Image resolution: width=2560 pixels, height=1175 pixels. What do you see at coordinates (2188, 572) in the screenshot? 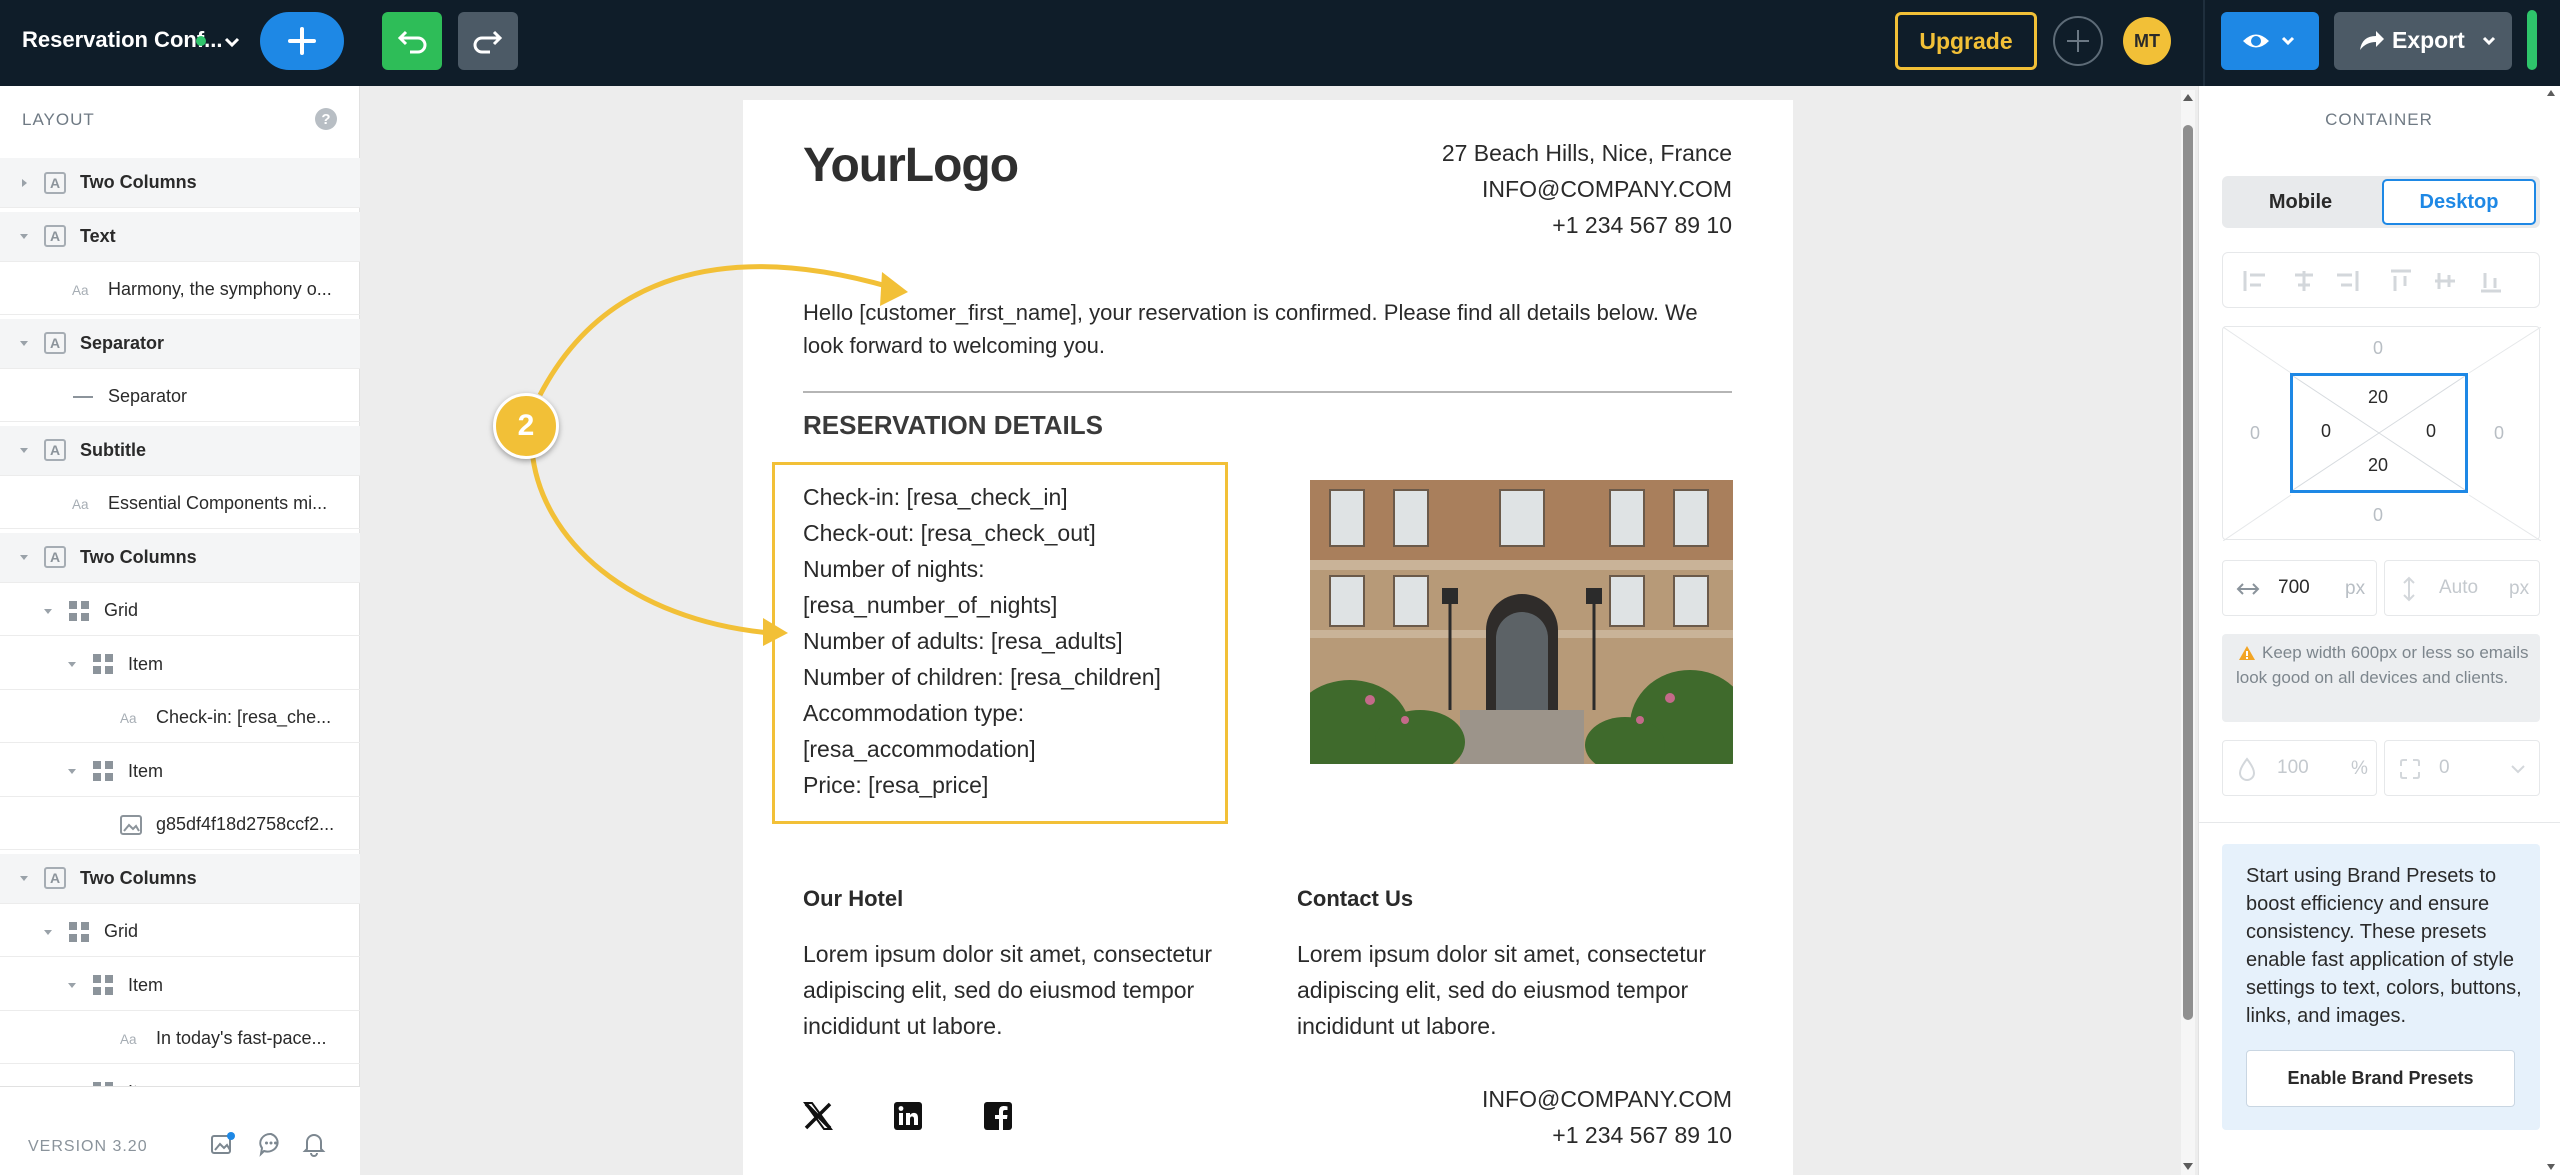
I see `canvas-scrollbar-thumb` at bounding box center [2188, 572].